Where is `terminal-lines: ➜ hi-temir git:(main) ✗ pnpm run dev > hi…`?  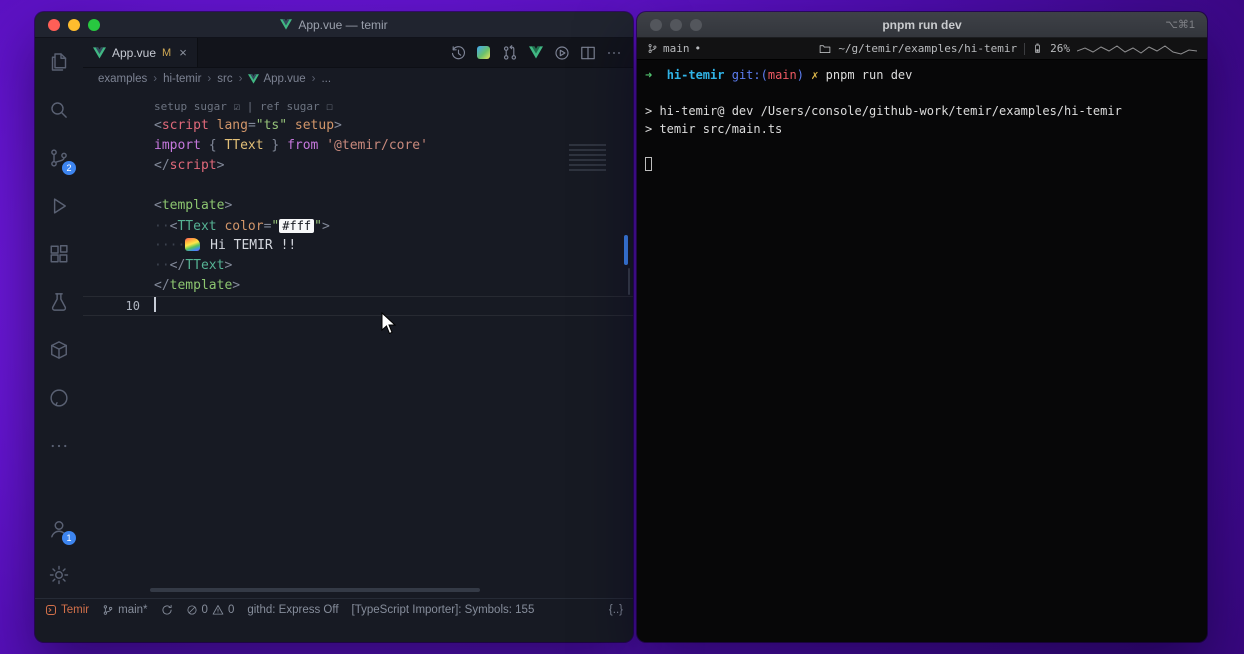
terminal-lines: ➜ hi-temir git:(main) ✗ pnpm run dev > hi… is located at coordinates (922, 120).